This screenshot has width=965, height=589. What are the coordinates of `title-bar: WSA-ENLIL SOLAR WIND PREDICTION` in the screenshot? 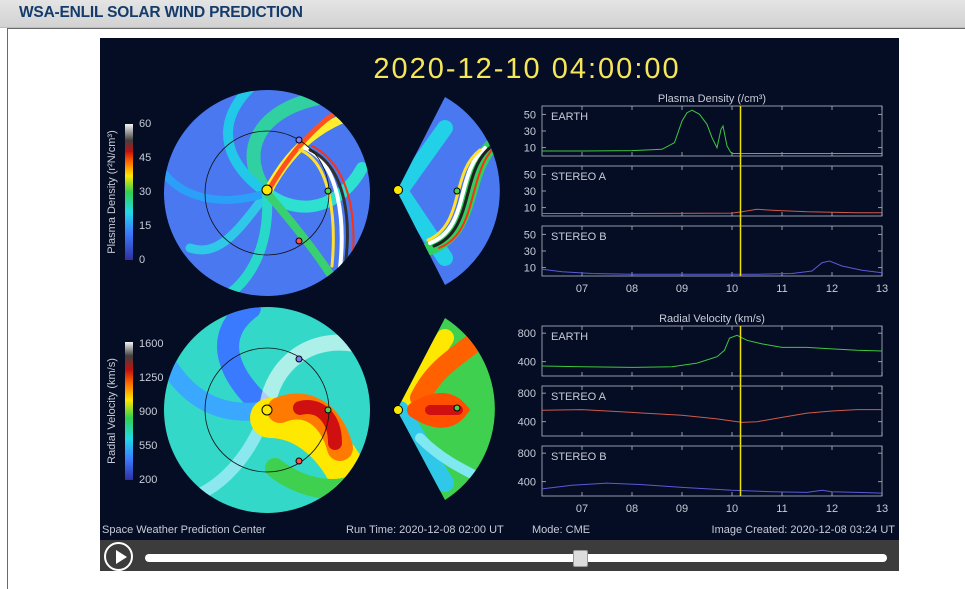 It's located at (482, 14).